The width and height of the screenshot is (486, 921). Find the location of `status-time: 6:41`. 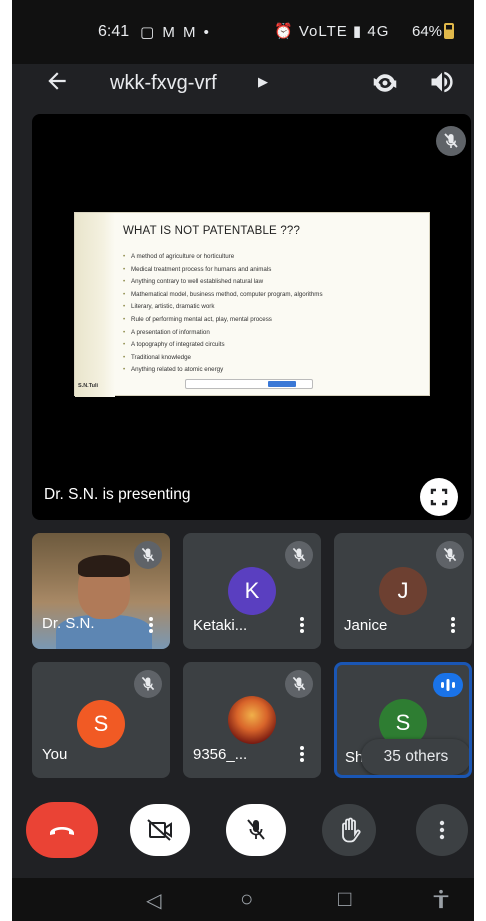

status-time: 6:41 is located at coordinates (114, 31).